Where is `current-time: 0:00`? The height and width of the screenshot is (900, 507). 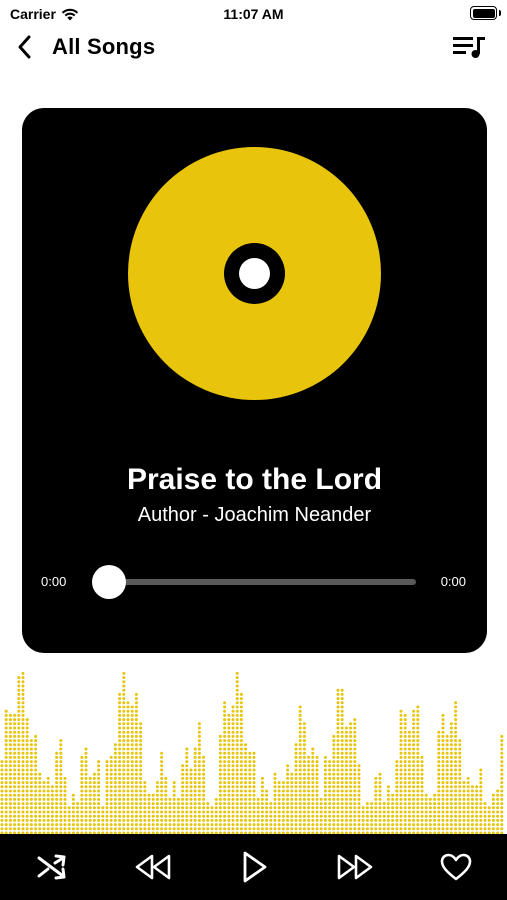
current-time: 0:00 is located at coordinates (54, 581).